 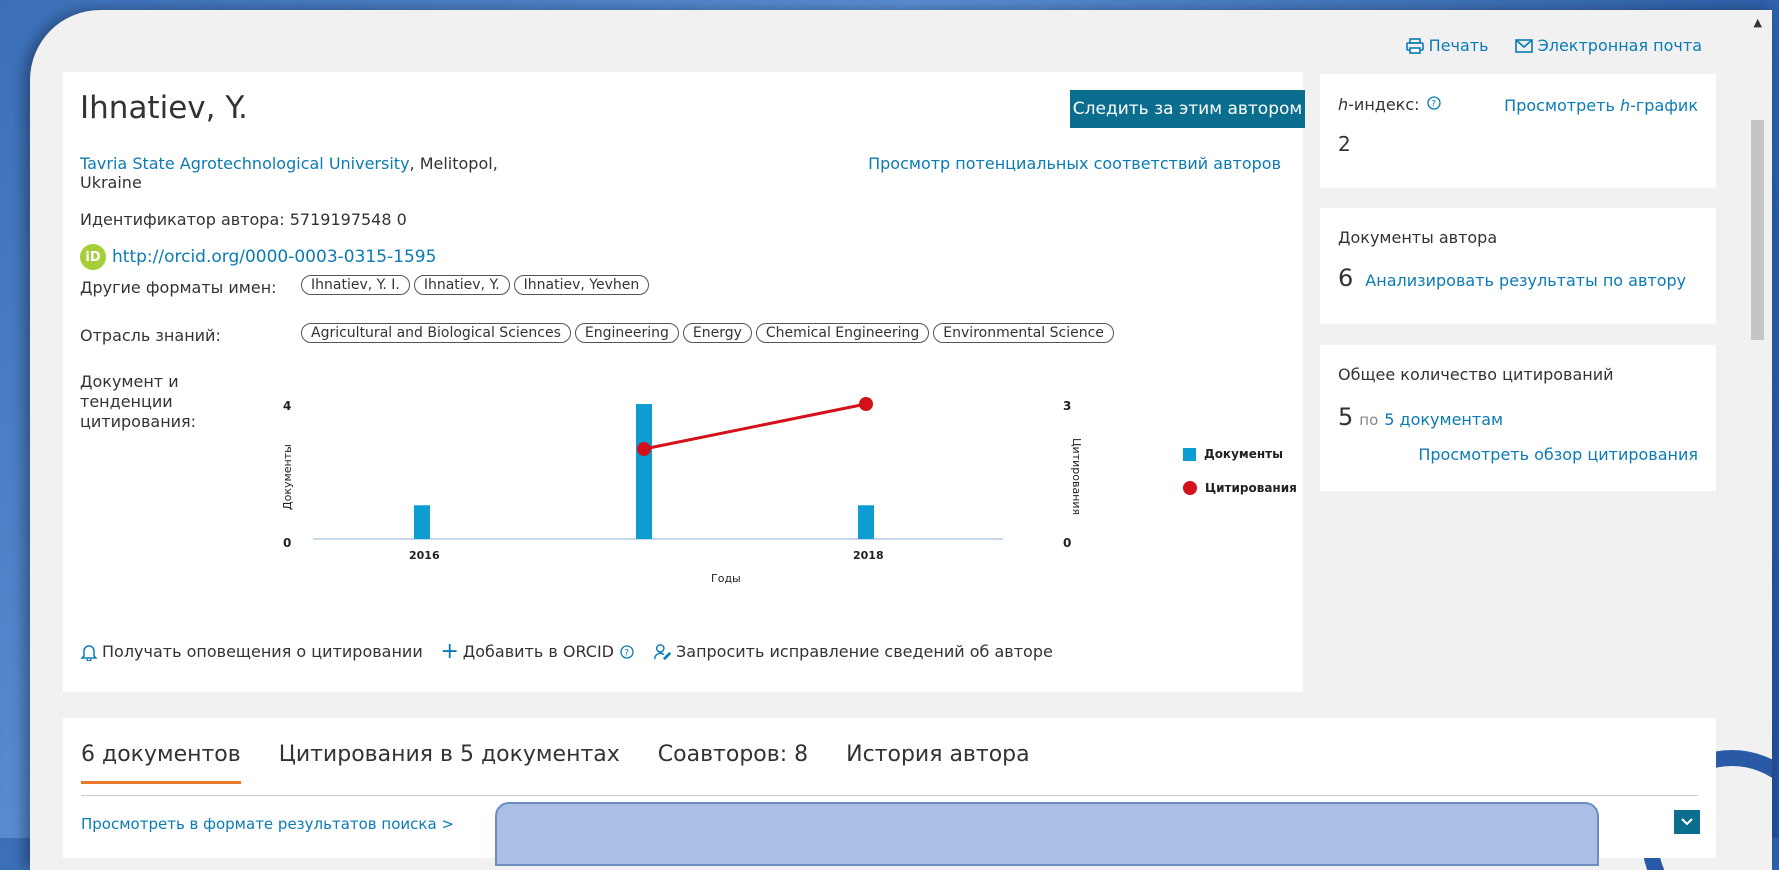 I want to click on request-correction-label: Запросить исправление сведений об авторе, so click(x=864, y=651).